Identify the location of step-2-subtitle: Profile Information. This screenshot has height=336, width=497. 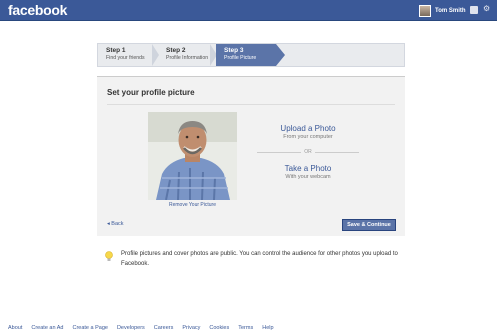
(187, 58).